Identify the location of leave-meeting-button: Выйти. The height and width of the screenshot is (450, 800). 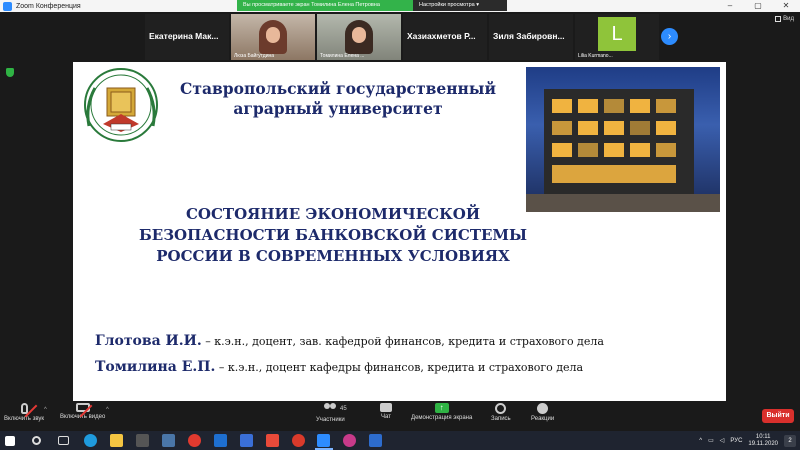
(778, 416).